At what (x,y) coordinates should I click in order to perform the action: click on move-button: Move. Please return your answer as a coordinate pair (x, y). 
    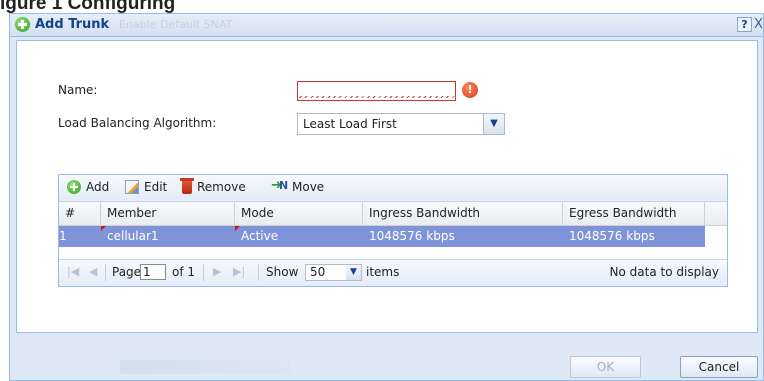
    Looking at the image, I should click on (298, 187).